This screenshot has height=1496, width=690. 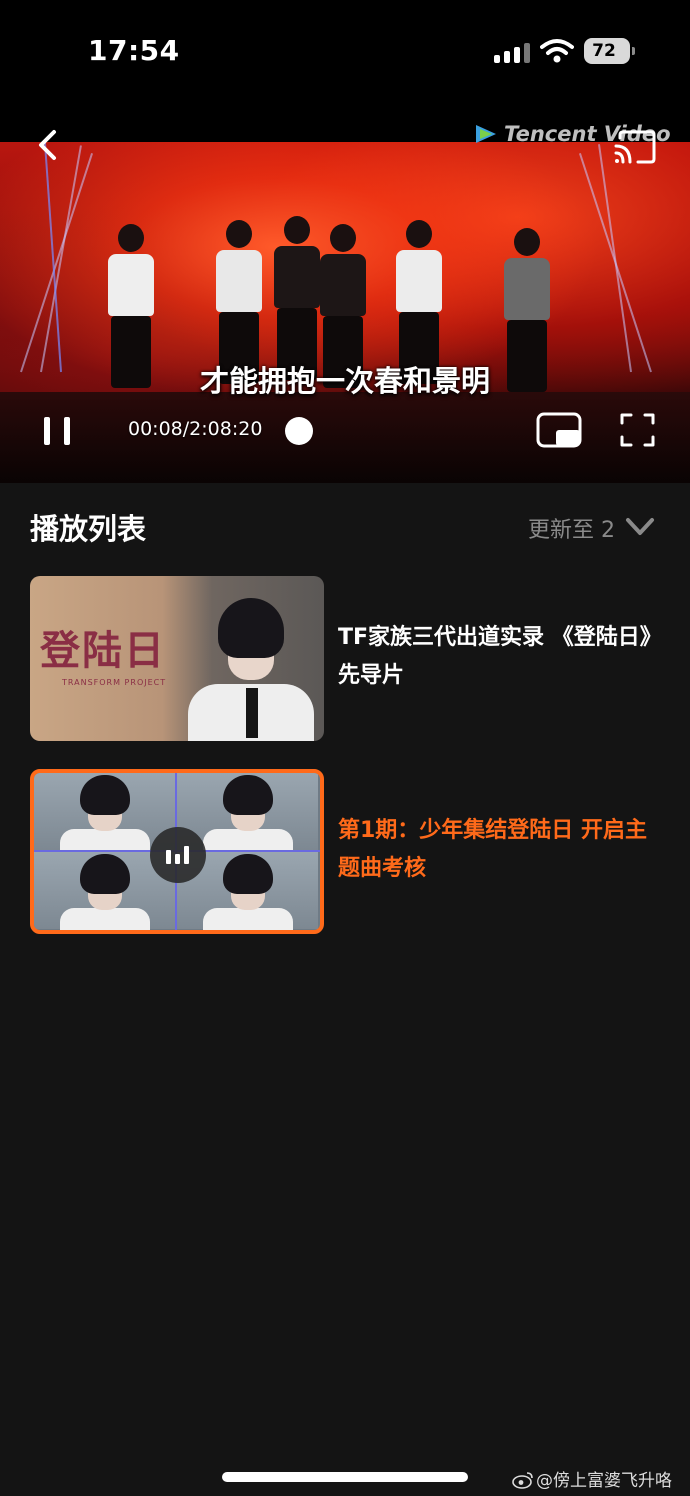 I want to click on video-subtitle: 才能拥抱一次春和景明, so click(x=344, y=381).